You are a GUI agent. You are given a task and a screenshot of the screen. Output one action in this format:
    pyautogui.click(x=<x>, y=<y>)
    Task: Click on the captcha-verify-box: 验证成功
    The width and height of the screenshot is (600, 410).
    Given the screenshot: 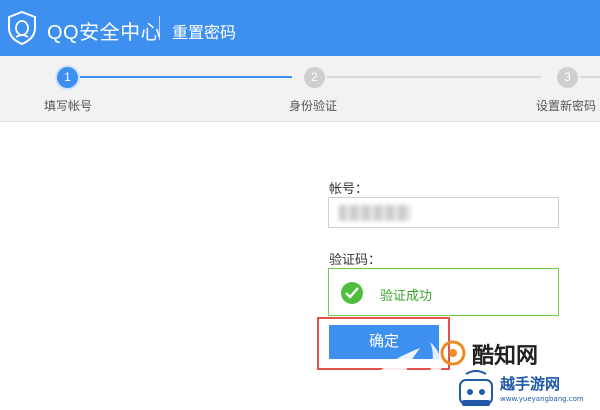 What is the action you would take?
    pyautogui.click(x=443, y=292)
    